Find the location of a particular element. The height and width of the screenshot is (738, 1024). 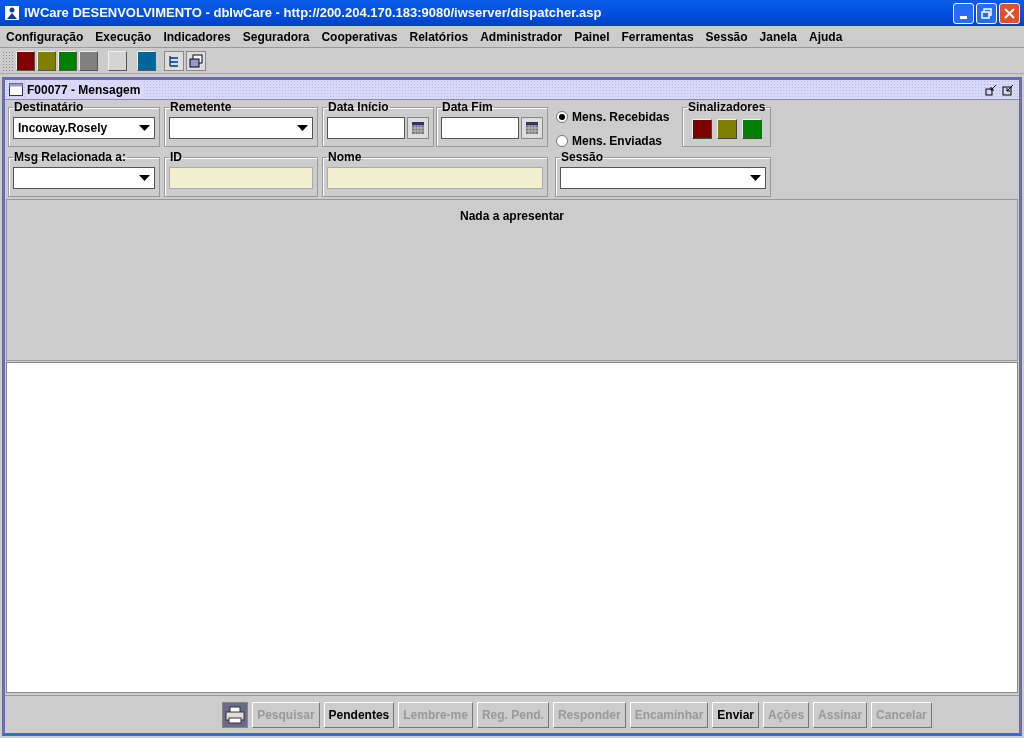

windows-button is located at coordinates (196, 60).